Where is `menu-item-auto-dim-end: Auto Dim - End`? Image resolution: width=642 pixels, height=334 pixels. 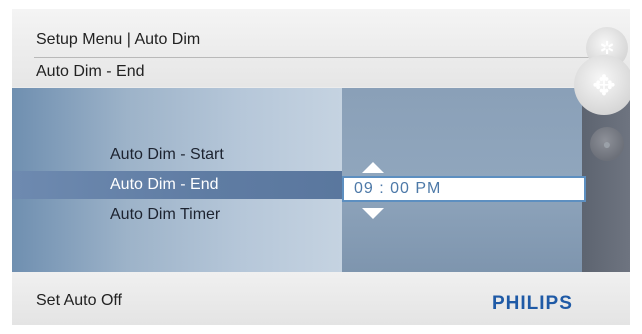 menu-item-auto-dim-end: Auto Dim - End is located at coordinates (164, 185).